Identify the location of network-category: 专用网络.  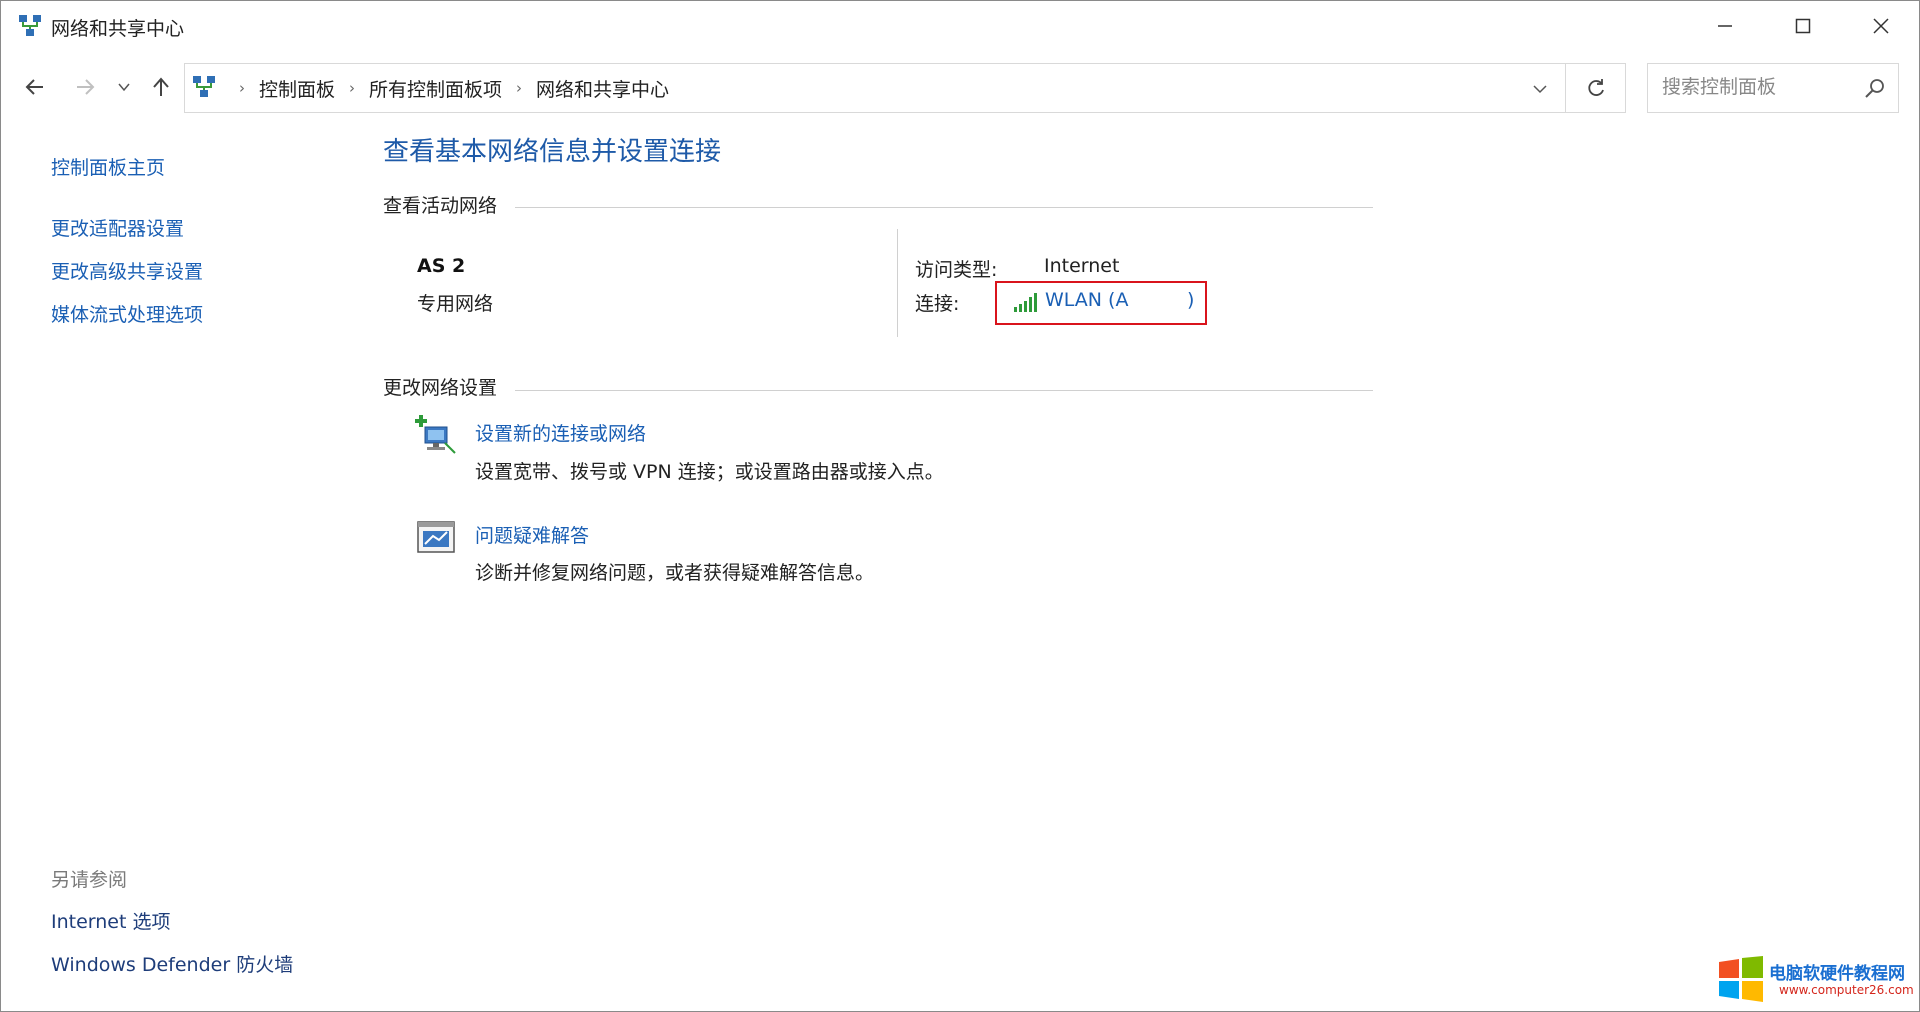
(455, 304).